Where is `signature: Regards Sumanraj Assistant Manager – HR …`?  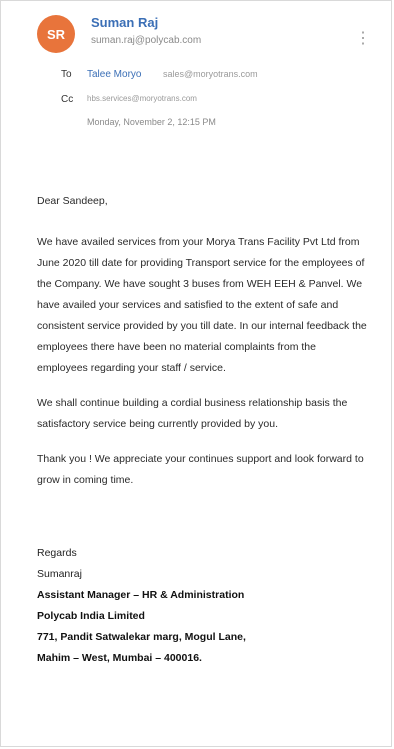 signature: Regards Sumanraj Assistant Manager – HR … is located at coordinates (202, 606).